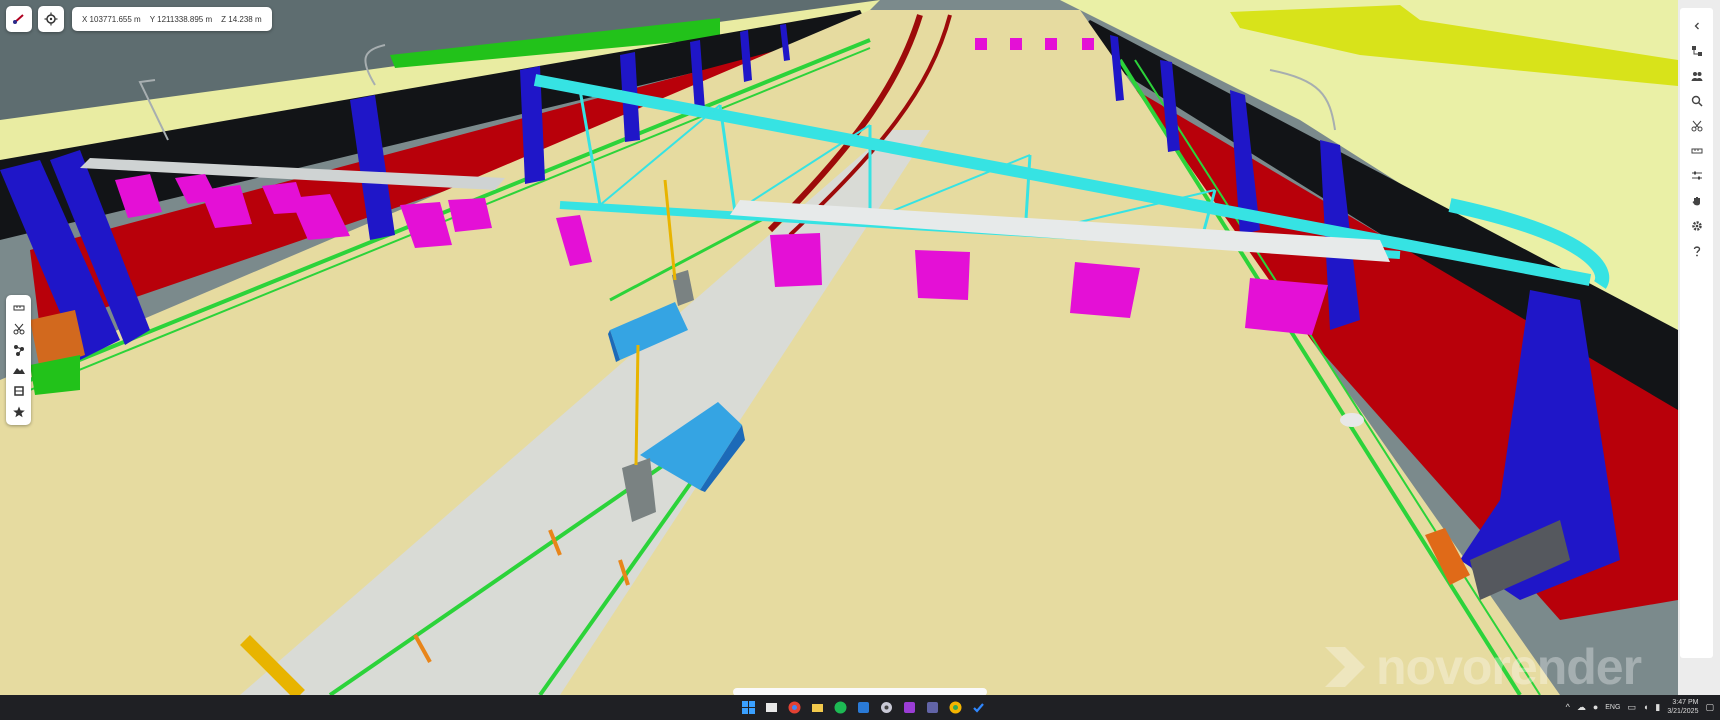 The image size is (1720, 720). I want to click on measure-button, so click(1697, 151).